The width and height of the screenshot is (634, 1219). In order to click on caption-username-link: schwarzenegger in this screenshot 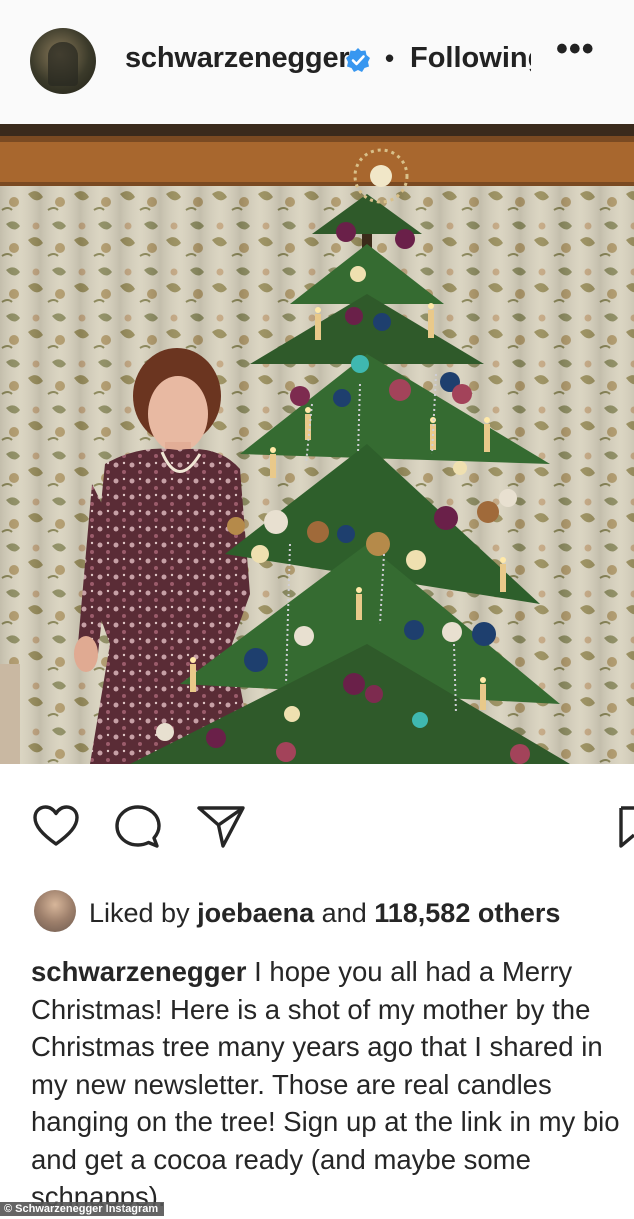, I will do `click(139, 971)`.